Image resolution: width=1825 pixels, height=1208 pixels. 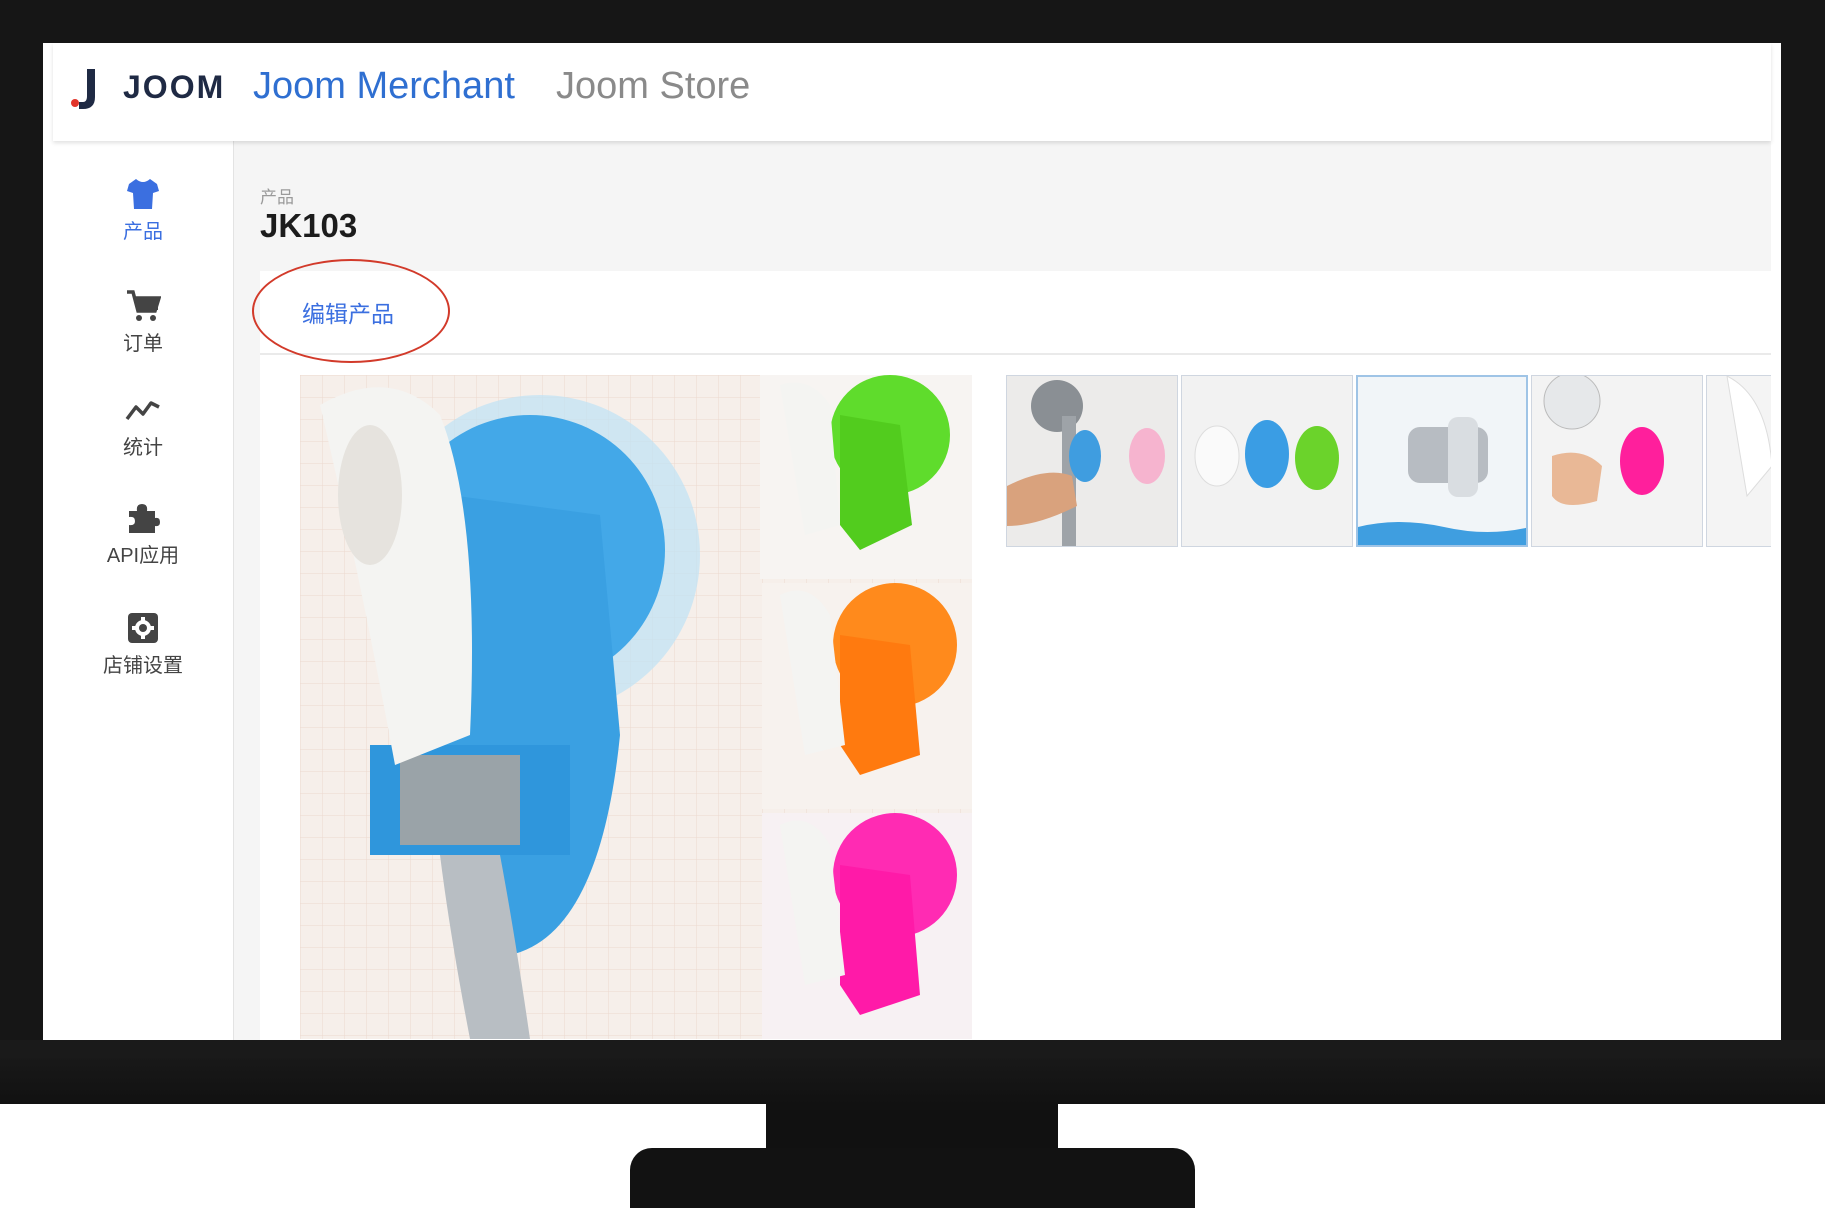 What do you see at coordinates (912, 92) in the screenshot?
I see `top-header: JOOM Joom Merchant Joom Store` at bounding box center [912, 92].